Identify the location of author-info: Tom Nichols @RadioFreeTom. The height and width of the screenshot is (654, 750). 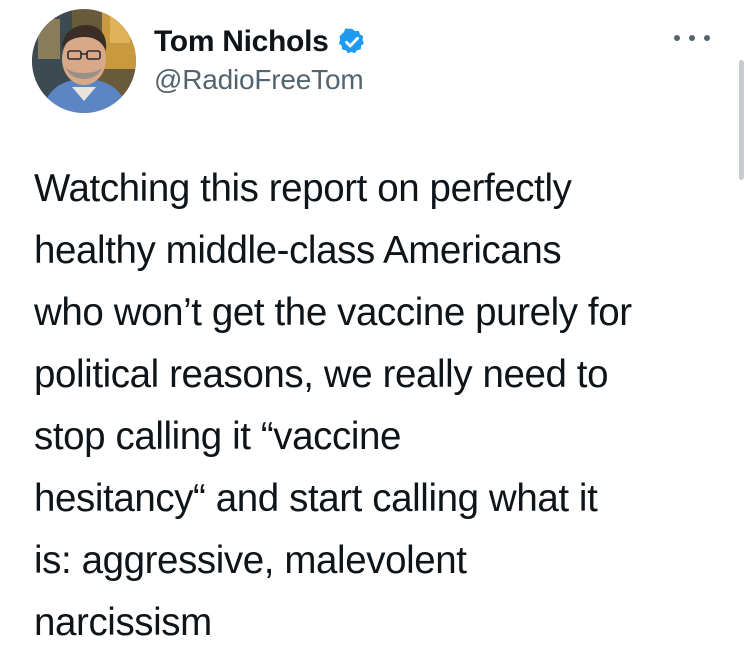
(260, 59).